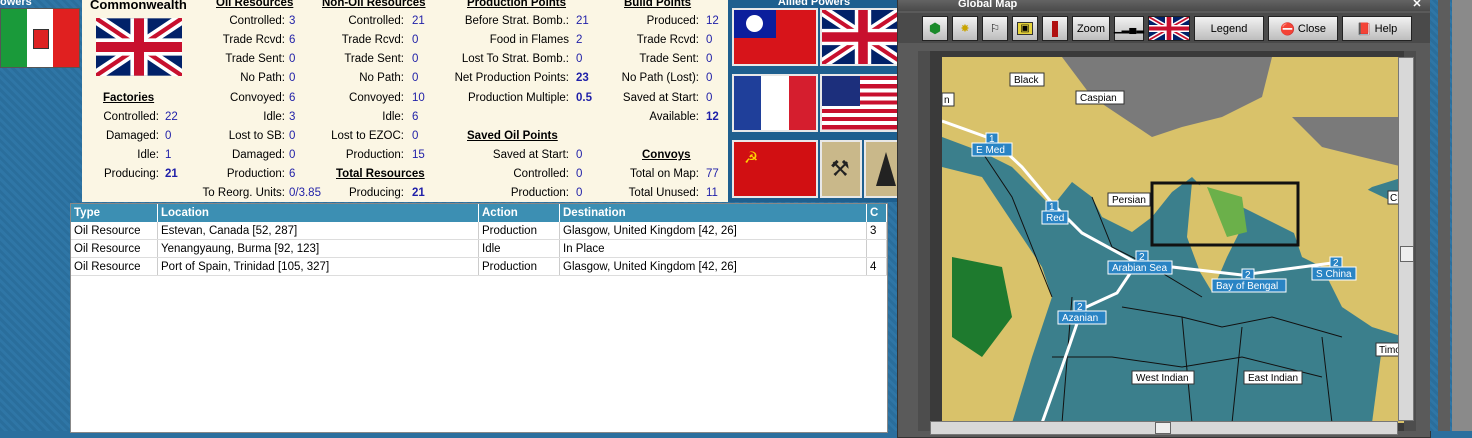 The width and height of the screenshot is (1472, 438). I want to click on non-oil-label: Lost to EZOC:, so click(367, 136).